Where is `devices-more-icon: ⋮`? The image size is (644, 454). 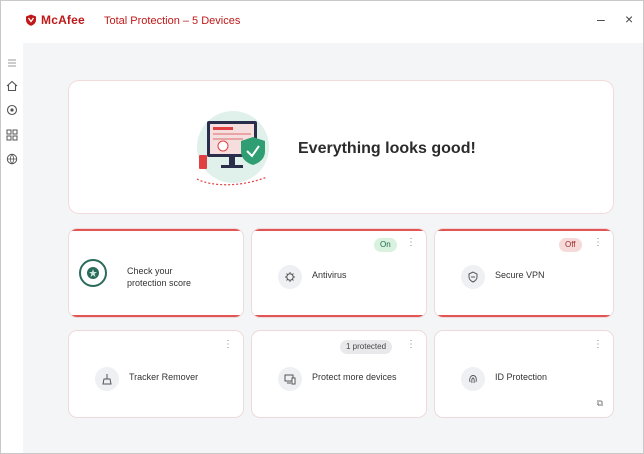
devices-more-icon: ⋮ is located at coordinates (411, 344).